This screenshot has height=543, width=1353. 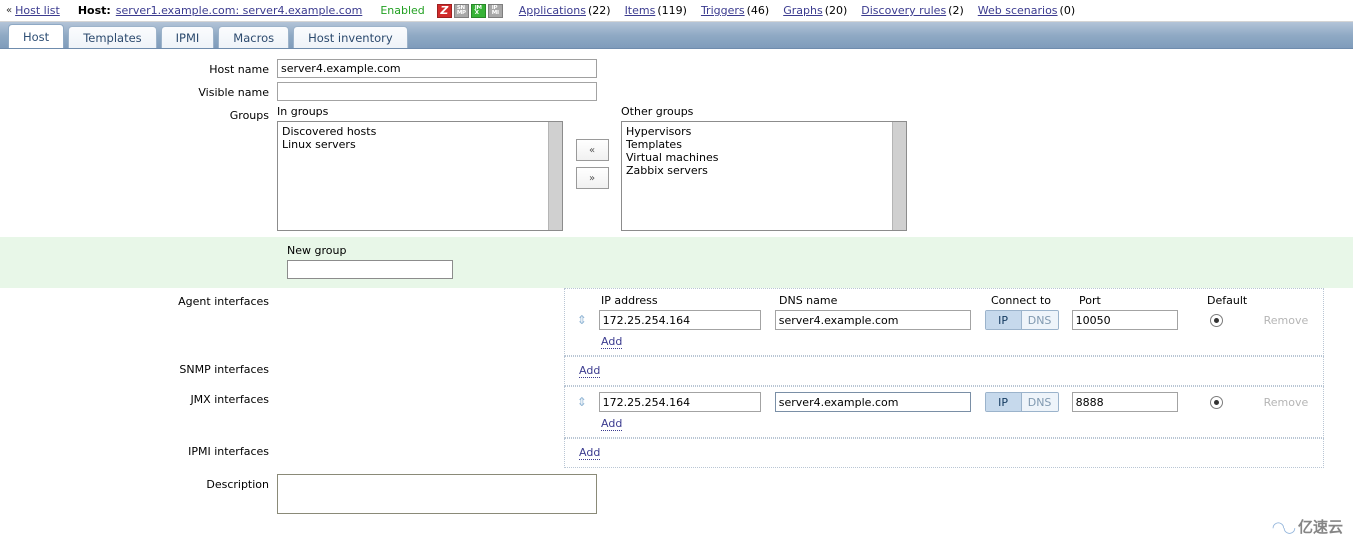 What do you see at coordinates (899, 176) in the screenshot?
I see `other-groups-scrollbar` at bounding box center [899, 176].